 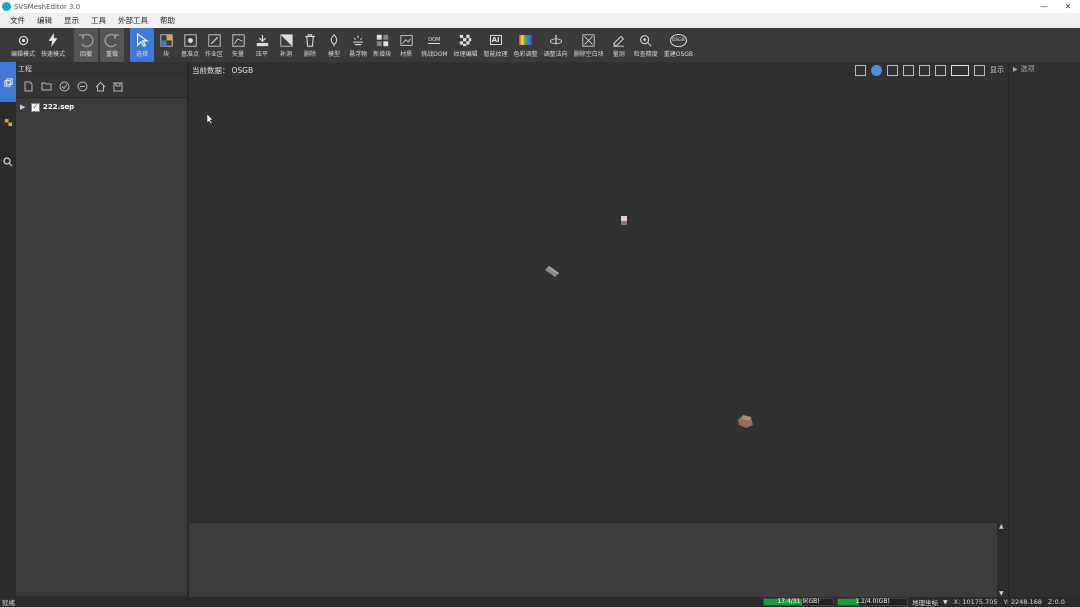 I want to click on model-button: 模型, so click(x=334, y=45).